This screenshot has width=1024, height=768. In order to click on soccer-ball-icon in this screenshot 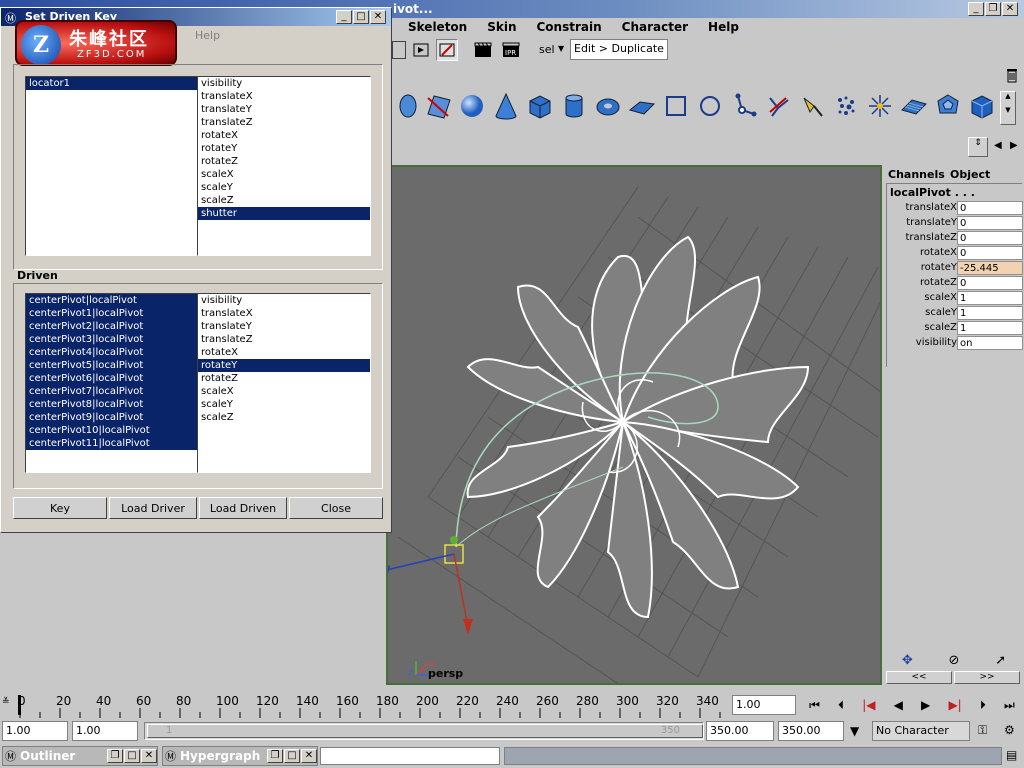, I will do `click(948, 106)`.